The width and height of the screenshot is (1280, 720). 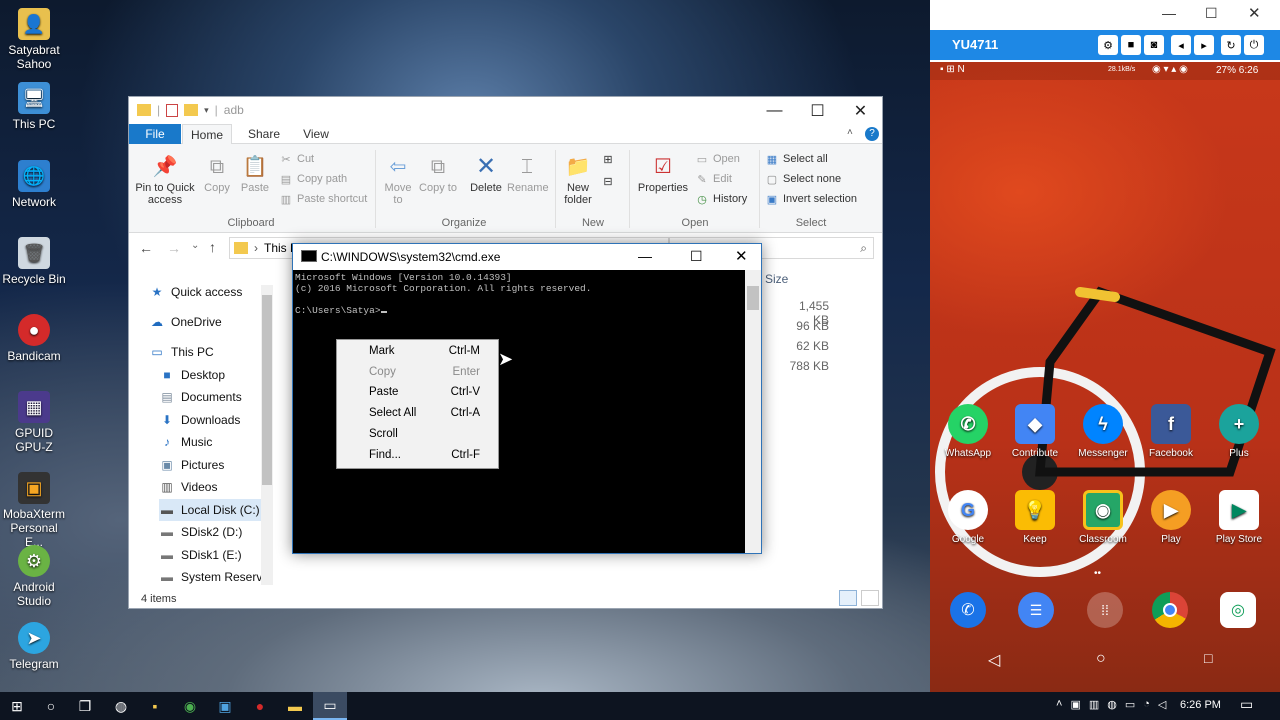 I want to click on app-play-store: ▶ Play Store, so click(x=1239, y=517).